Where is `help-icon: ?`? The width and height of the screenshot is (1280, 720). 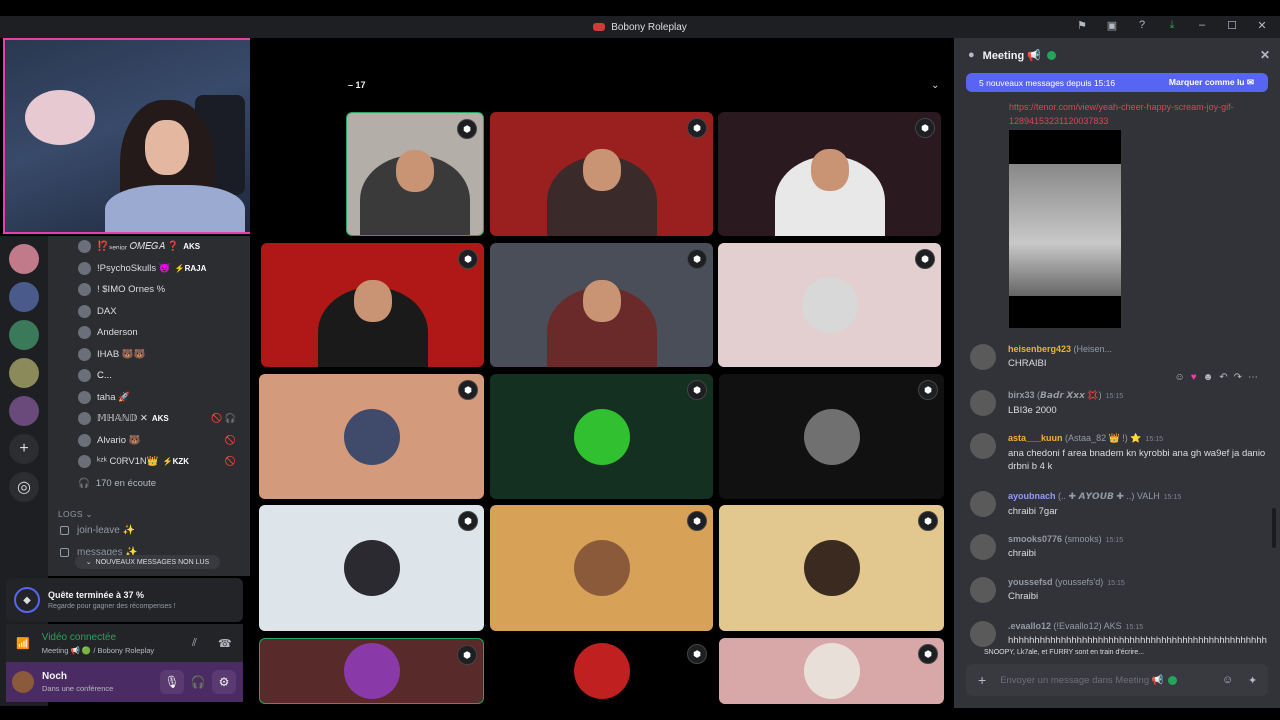 help-icon: ? is located at coordinates (1142, 25).